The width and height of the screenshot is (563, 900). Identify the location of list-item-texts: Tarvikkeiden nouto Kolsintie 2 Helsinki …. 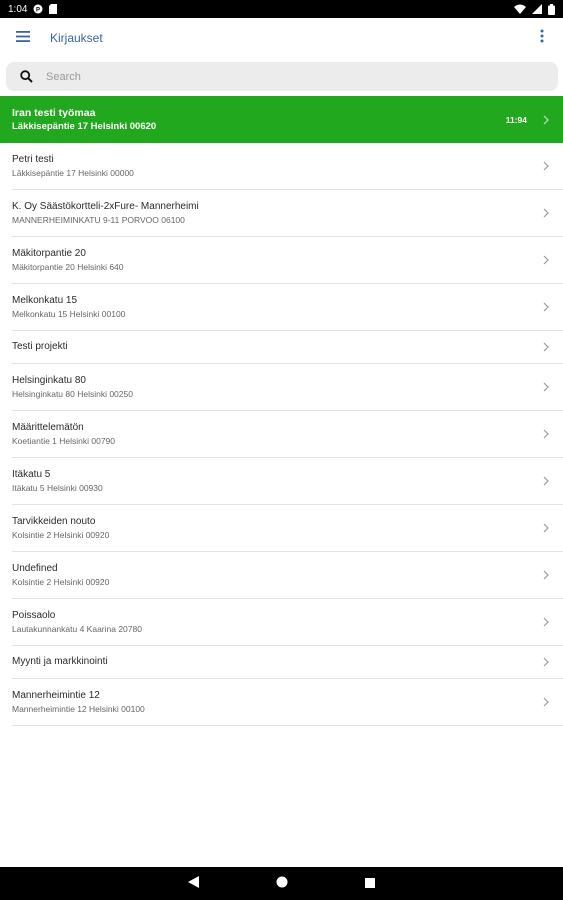
(276, 528).